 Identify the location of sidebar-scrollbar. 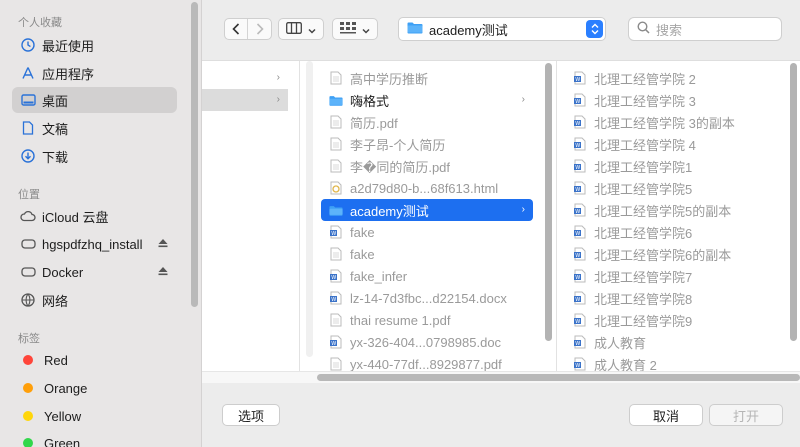
(194, 154).